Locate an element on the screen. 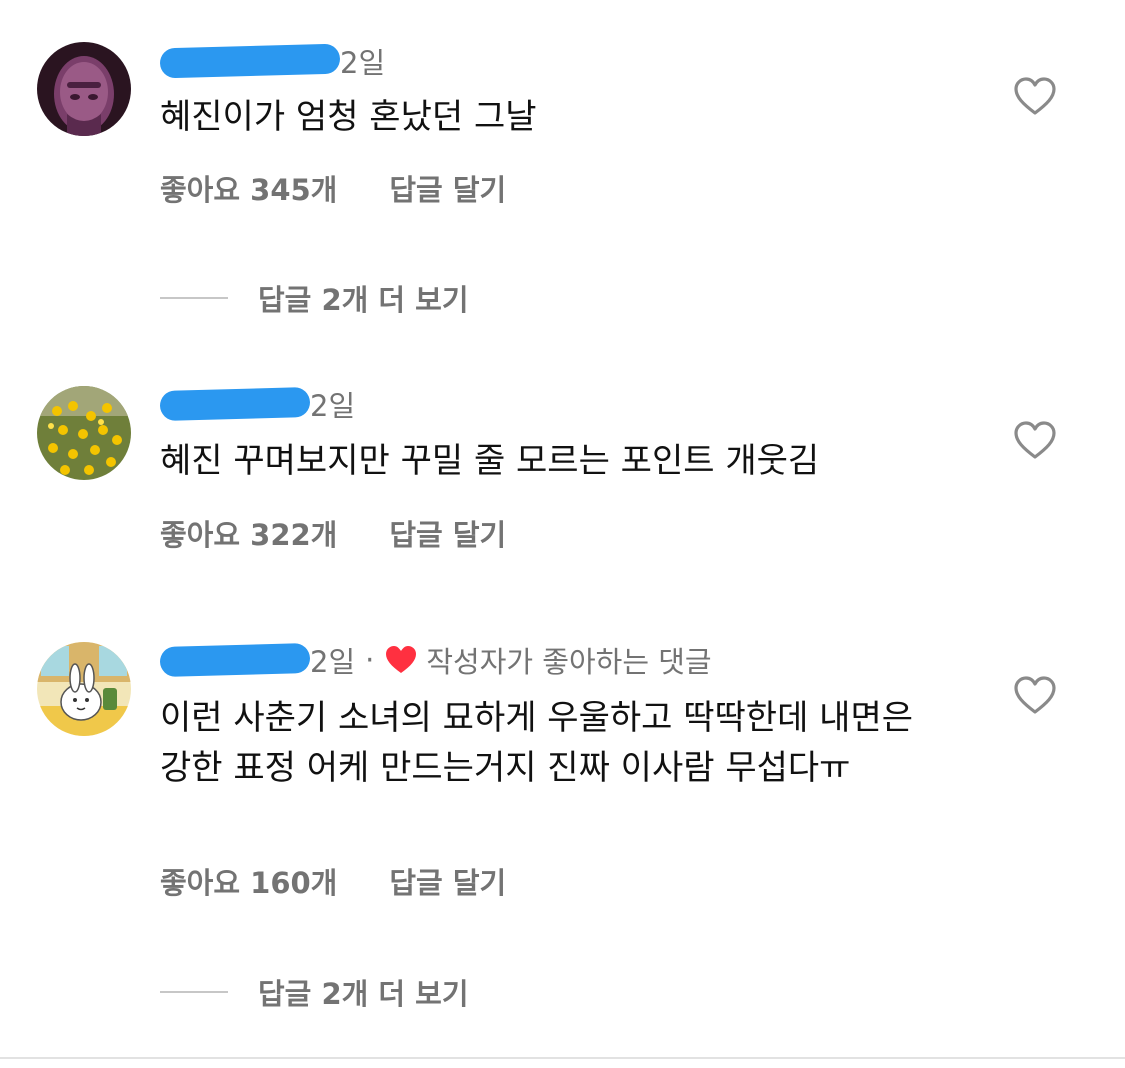 This screenshot has width=1125, height=1068. avatar is located at coordinates (84, 689).